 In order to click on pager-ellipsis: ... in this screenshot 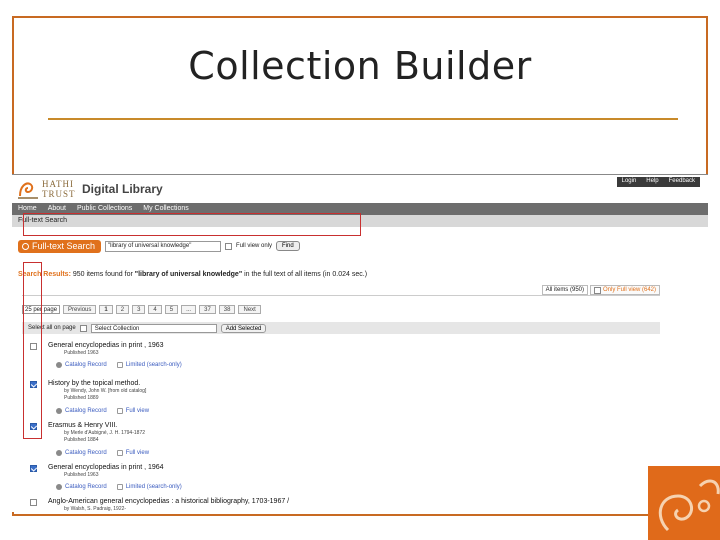, I will do `click(189, 309)`.